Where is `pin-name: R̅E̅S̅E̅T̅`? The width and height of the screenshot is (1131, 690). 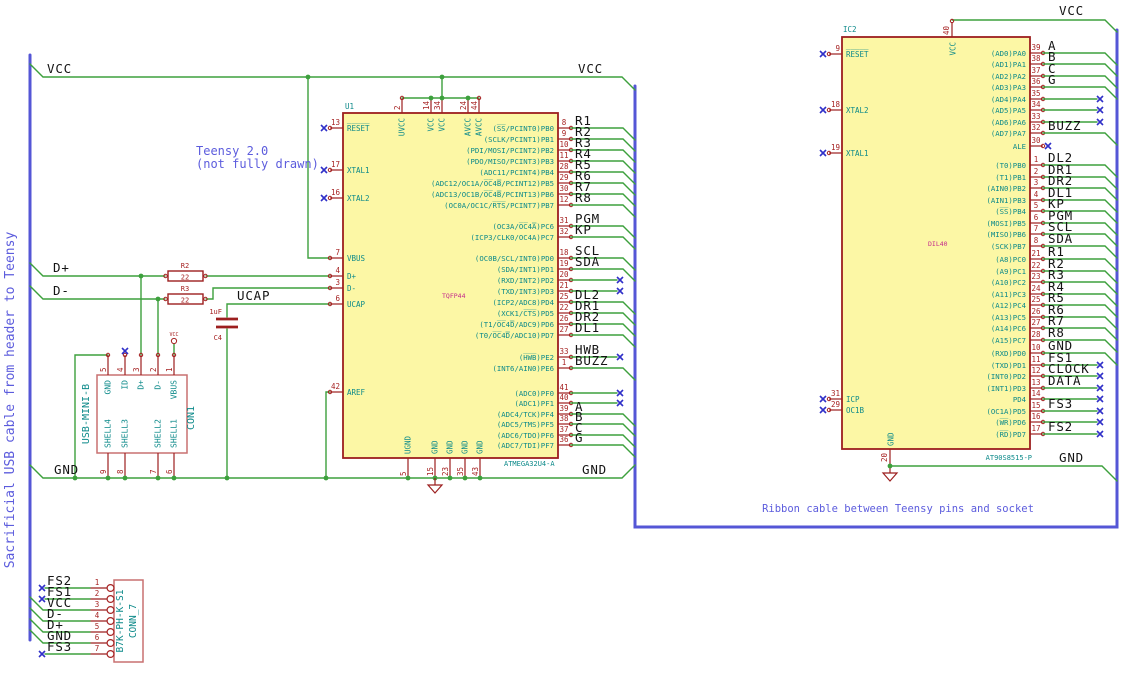
pin-name: R̅E̅S̅E̅T̅ is located at coordinates (358, 128).